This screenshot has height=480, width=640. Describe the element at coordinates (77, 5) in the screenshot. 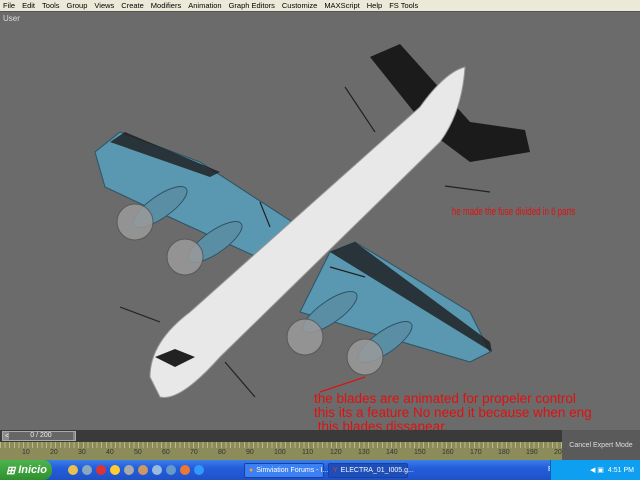

I see `menu-group: Group` at that location.